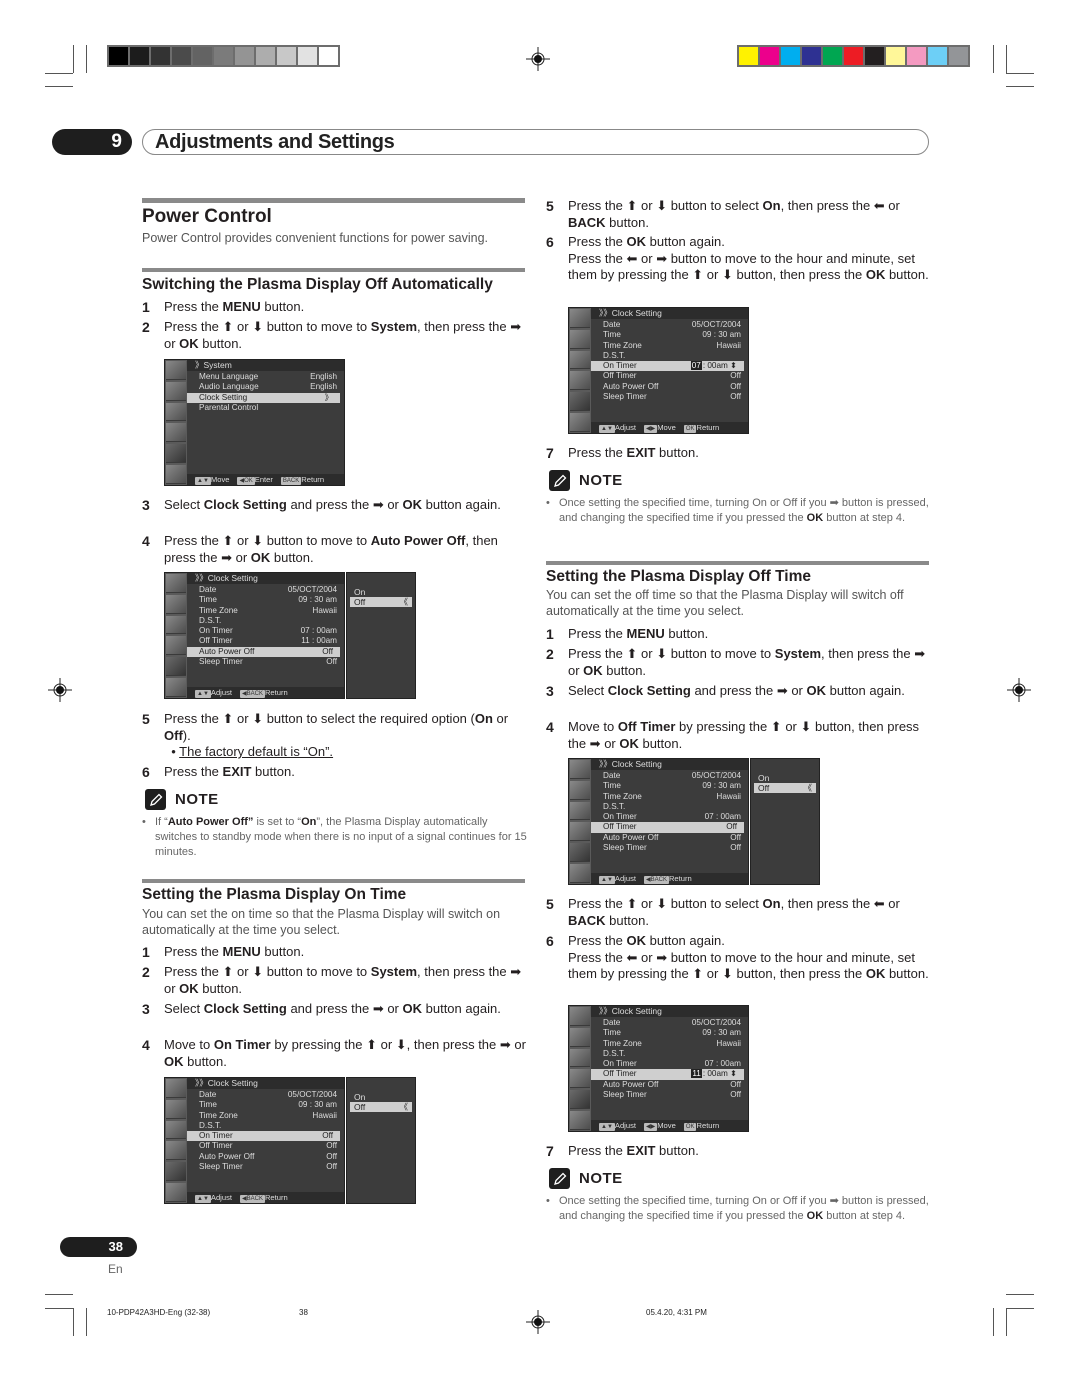 Image resolution: width=1080 pixels, height=1381 pixels. Describe the element at coordinates (324, 1115) in the screenshot. I see `osd-row-value: Hawaii` at that location.